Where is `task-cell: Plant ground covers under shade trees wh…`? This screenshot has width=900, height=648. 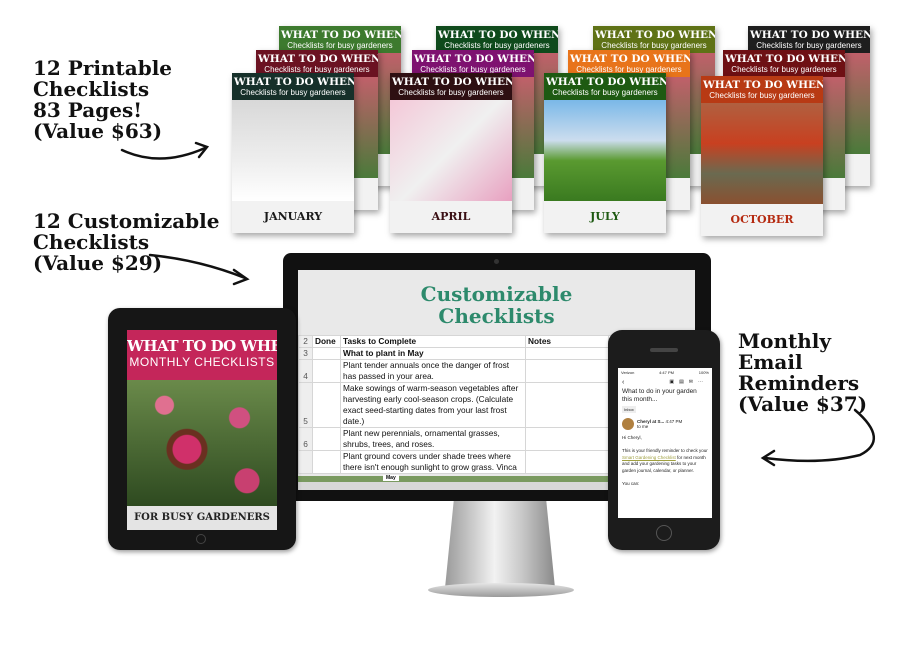 task-cell: Plant ground covers under shade trees wh… is located at coordinates (433, 462).